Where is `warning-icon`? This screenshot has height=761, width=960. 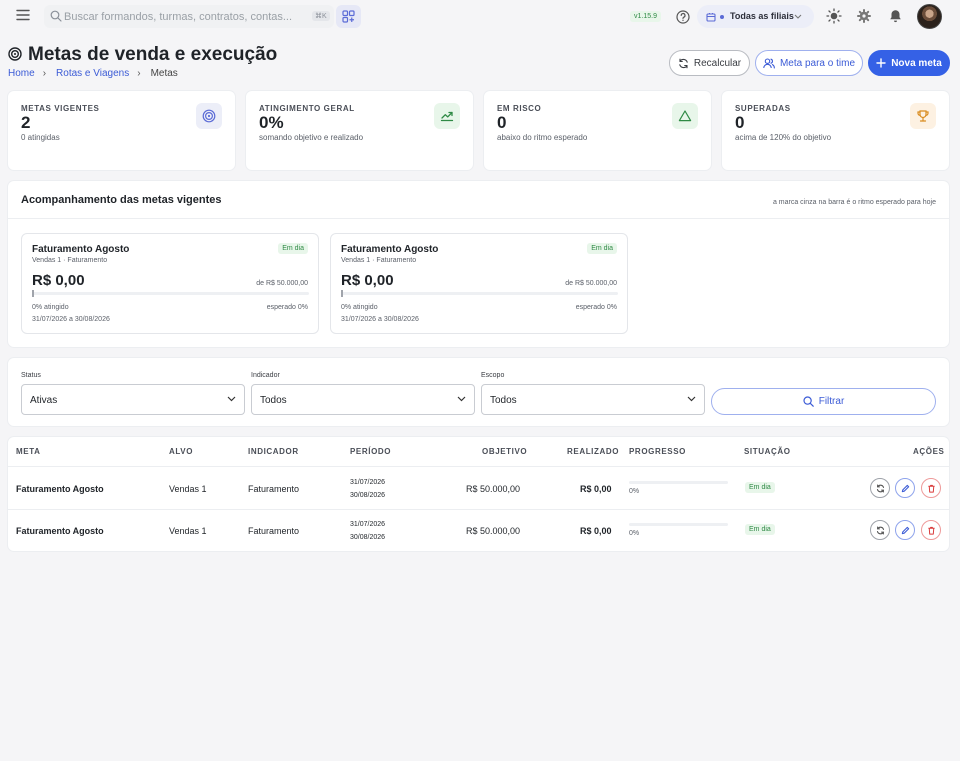
warning-icon is located at coordinates (685, 116).